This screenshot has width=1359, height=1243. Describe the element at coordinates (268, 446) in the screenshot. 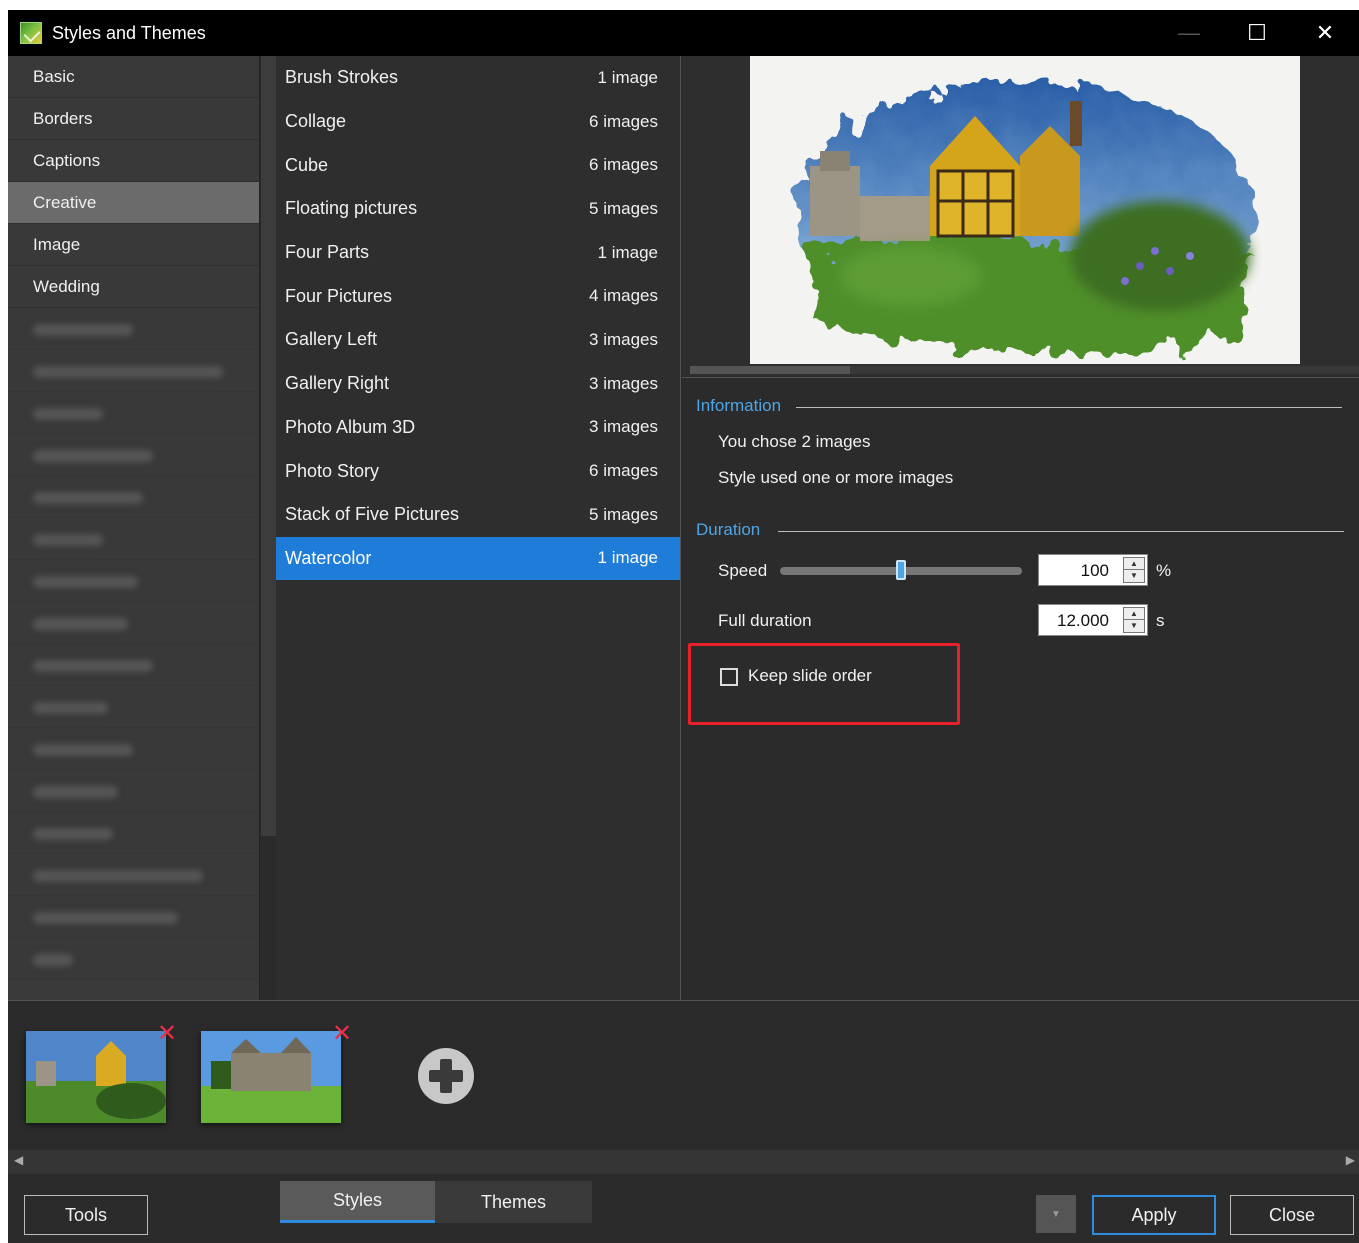

I see `style-list-scrollbar` at that location.